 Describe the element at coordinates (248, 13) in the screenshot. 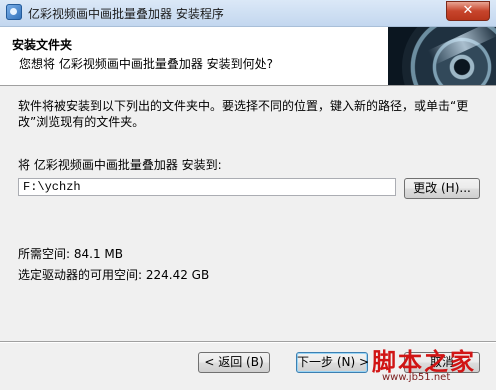

I see `title-bar: 亿彩视频画中画批量叠加器 安装程序 ✕` at that location.